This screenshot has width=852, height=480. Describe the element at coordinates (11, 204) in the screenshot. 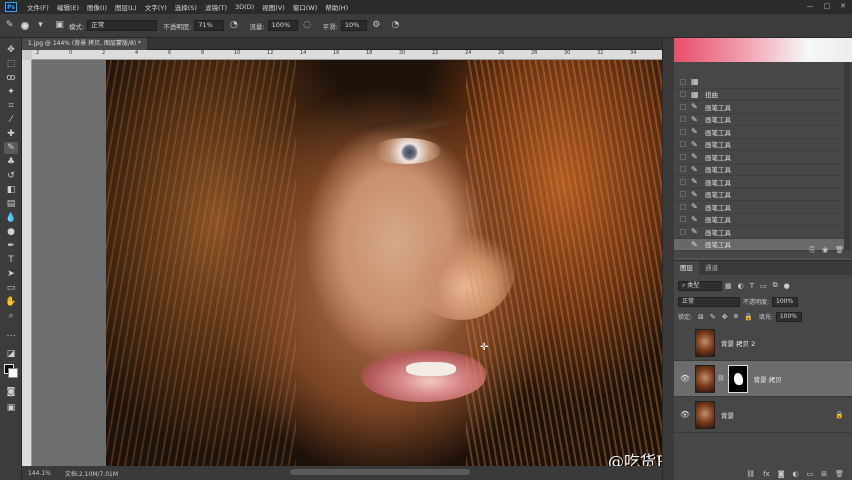

I see `gradient-tool-icon: ▤` at that location.